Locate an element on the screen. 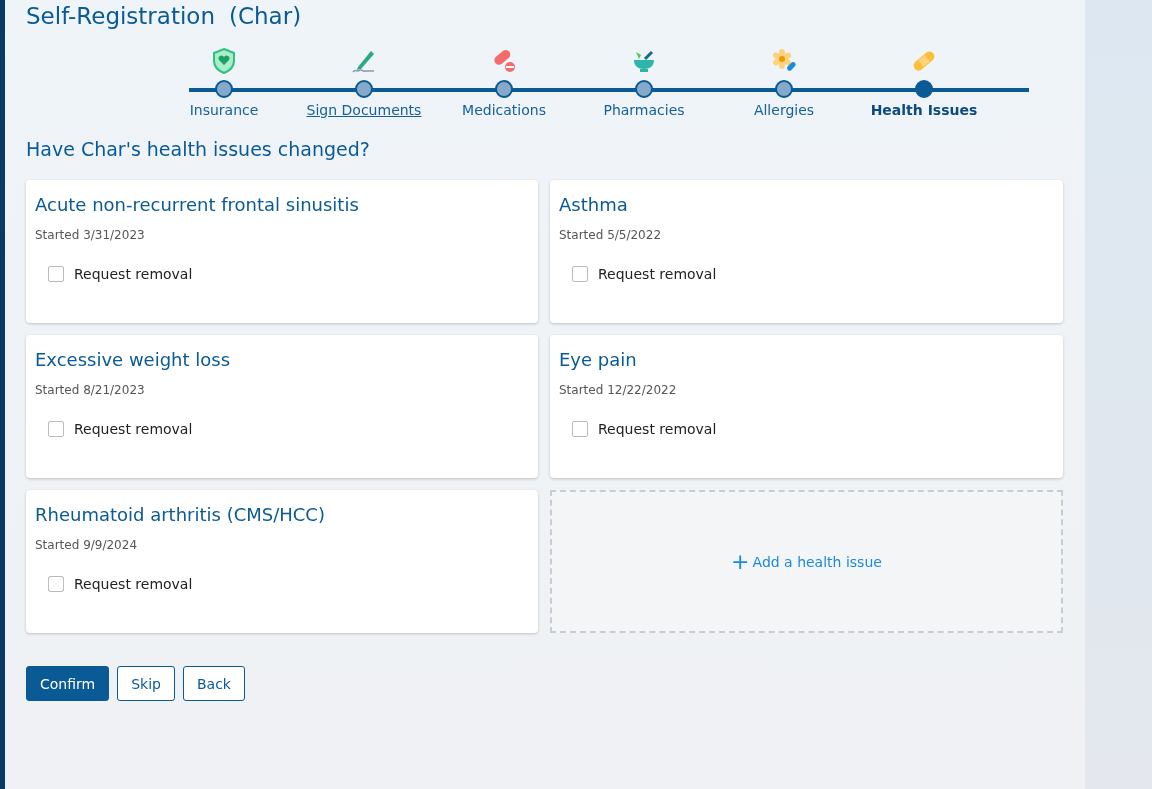 The height and width of the screenshot is (789, 1152). question-heading: Have Char's health issues changed? is located at coordinates (198, 149).